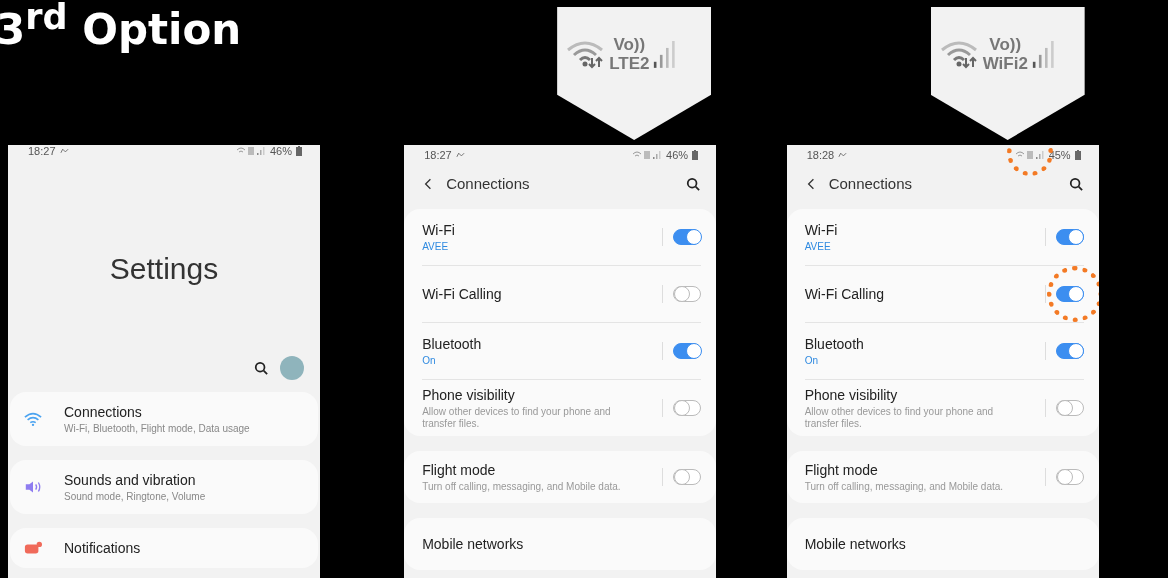 The image size is (1168, 578). What do you see at coordinates (102, 548) in the screenshot?
I see `item-label: Notifications` at bounding box center [102, 548].